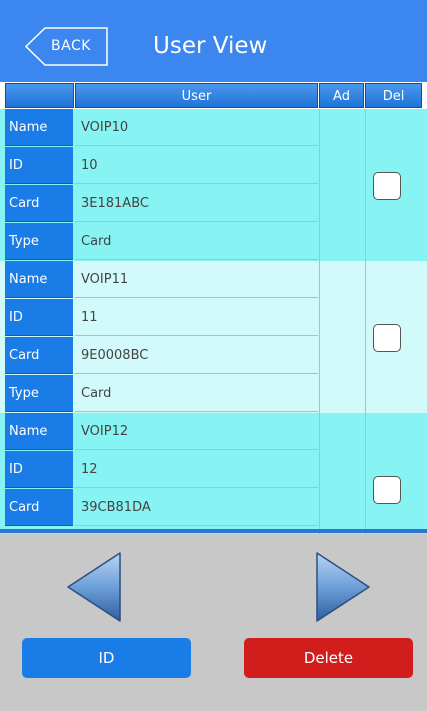  I want to click on column-header-del: Del, so click(393, 95).